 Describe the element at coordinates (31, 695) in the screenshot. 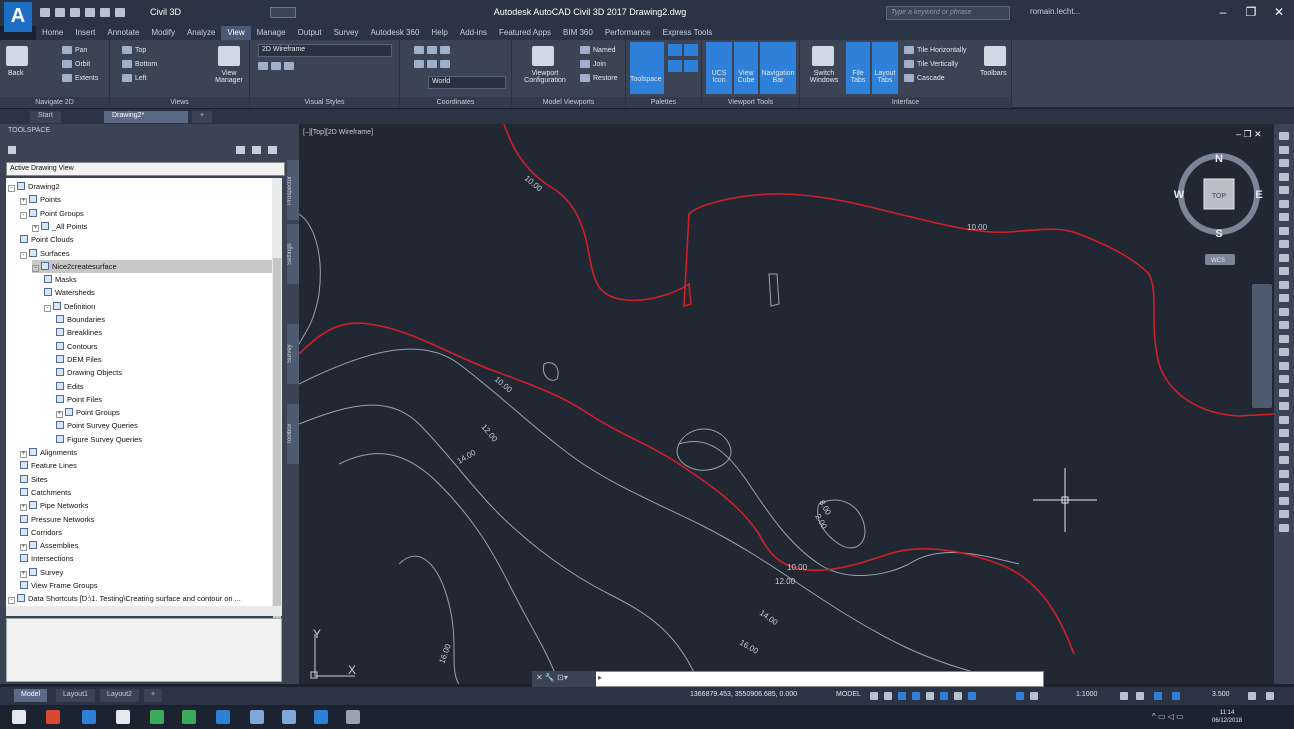

I see `layout-tab-model: Model` at that location.